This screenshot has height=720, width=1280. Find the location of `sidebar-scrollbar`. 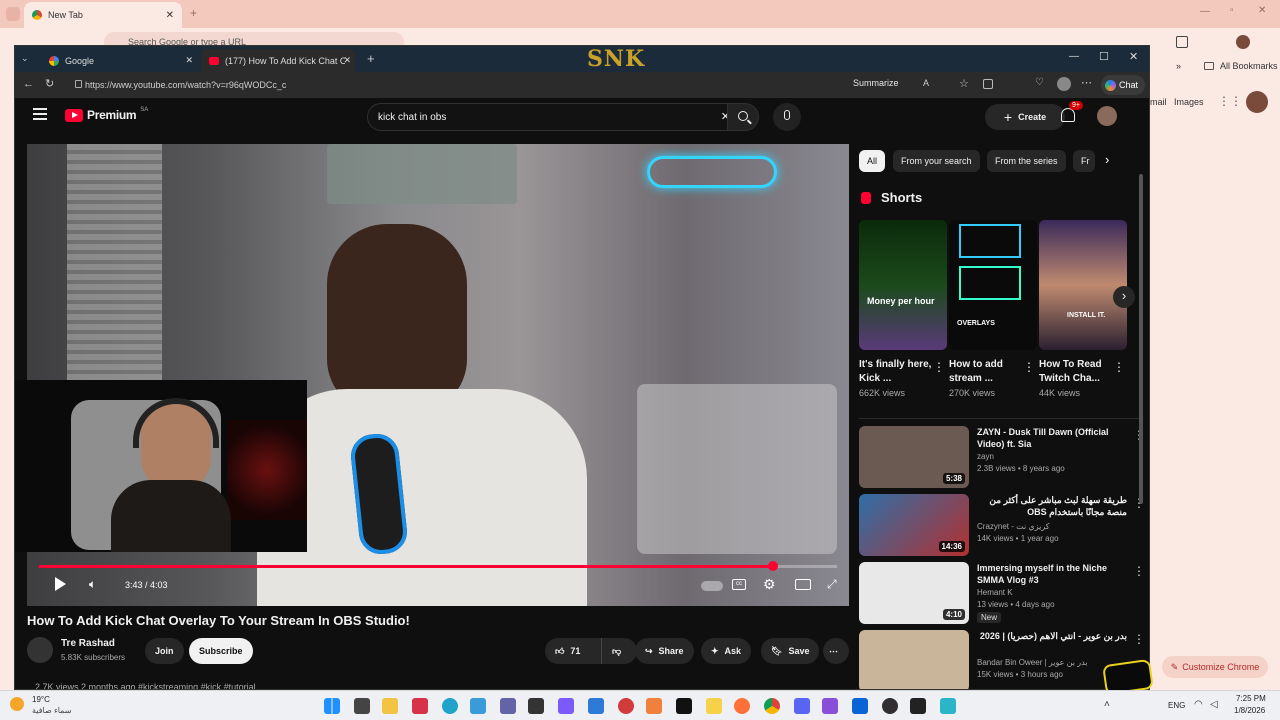

sidebar-scrollbar is located at coordinates (1141, 339).